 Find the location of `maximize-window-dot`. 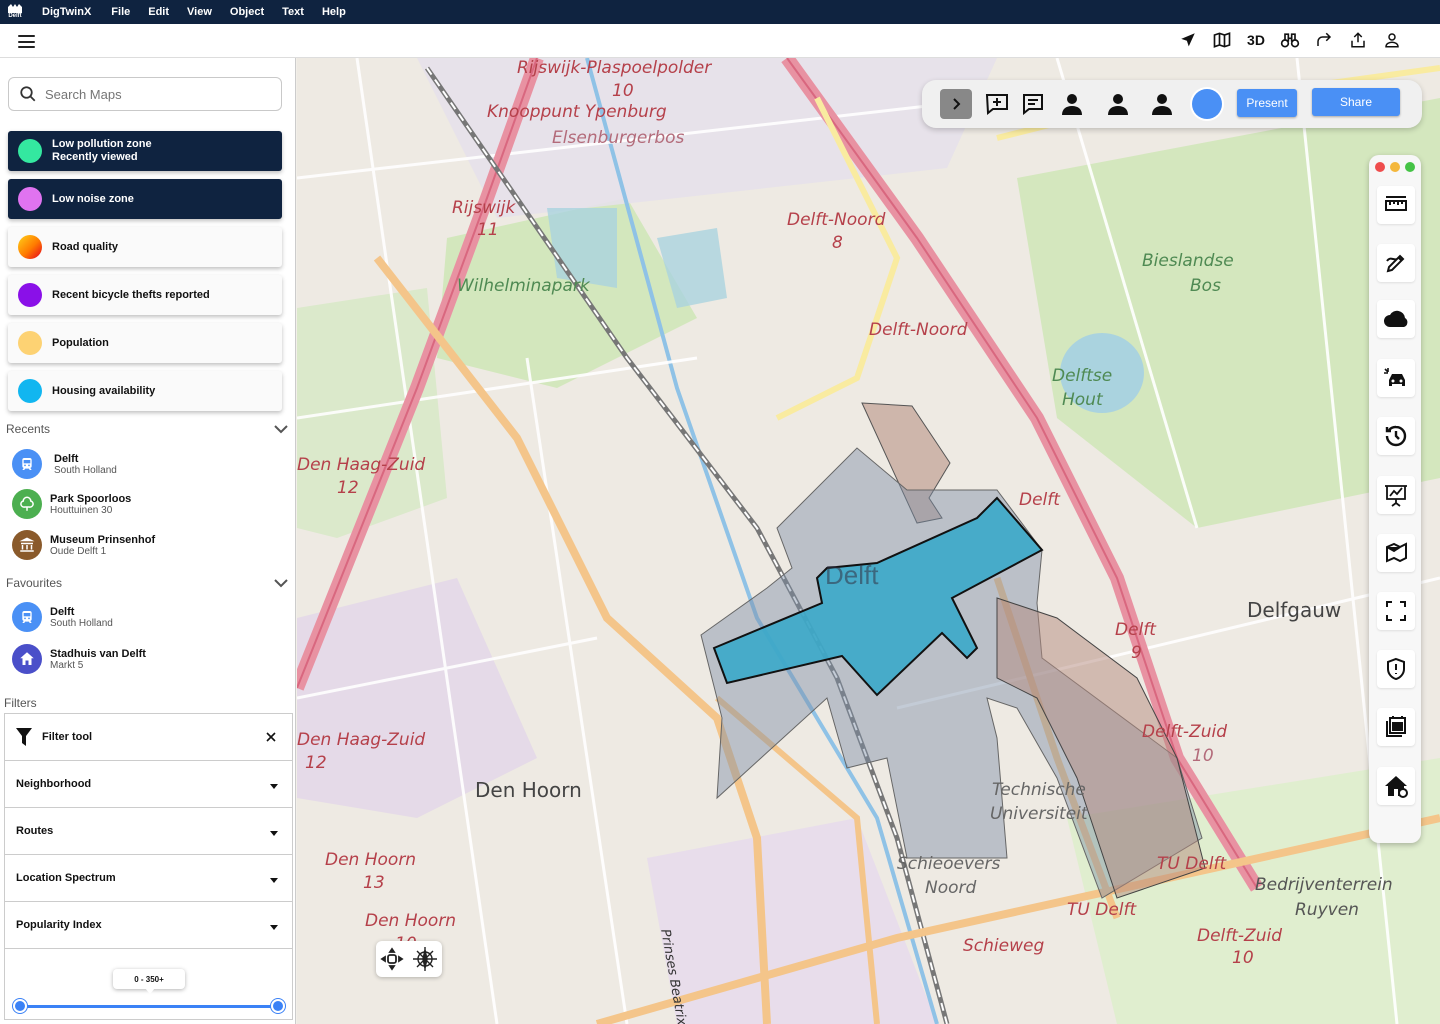

maximize-window-dot is located at coordinates (1410, 167).